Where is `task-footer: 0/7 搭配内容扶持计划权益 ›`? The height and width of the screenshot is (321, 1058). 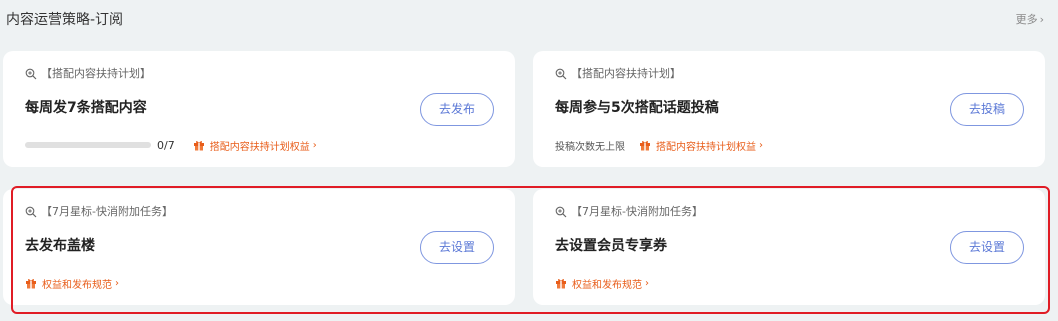 task-footer: 0/7 搭配内容扶持计划权益 › is located at coordinates (171, 145).